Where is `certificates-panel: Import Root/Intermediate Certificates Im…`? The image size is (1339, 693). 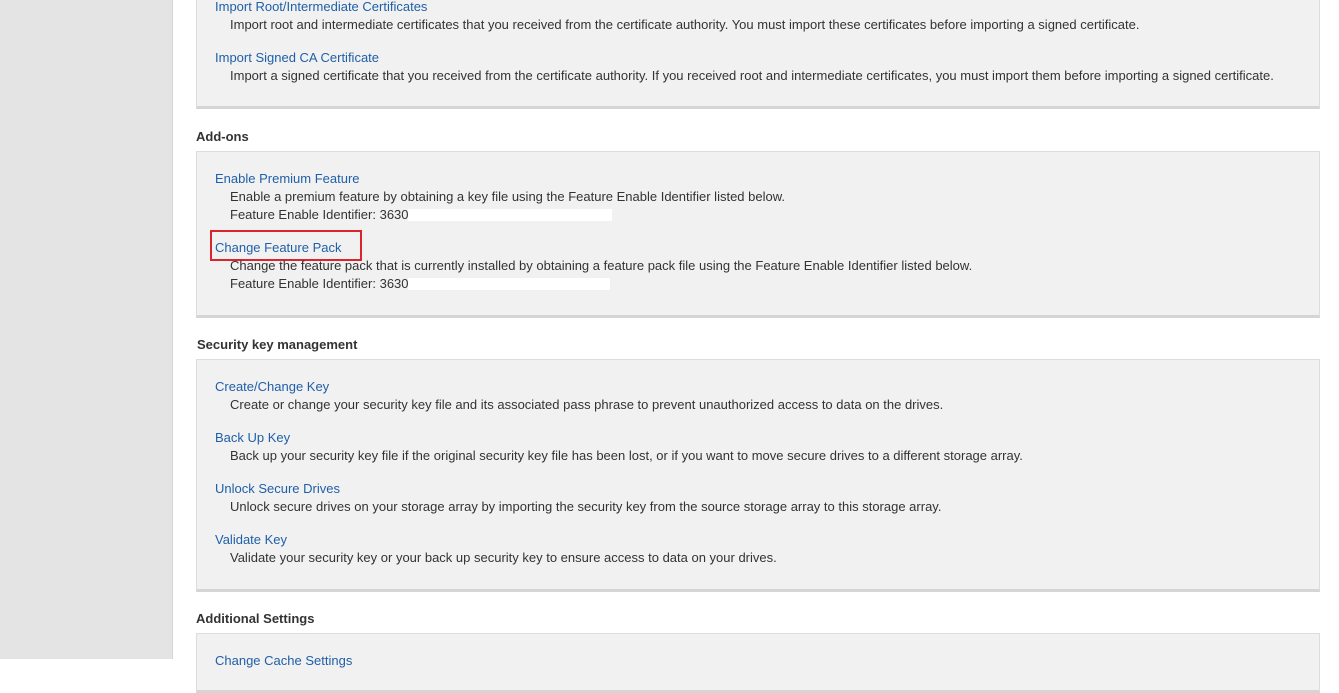 certificates-panel: Import Root/Intermediate Certificates Im… is located at coordinates (758, 54).